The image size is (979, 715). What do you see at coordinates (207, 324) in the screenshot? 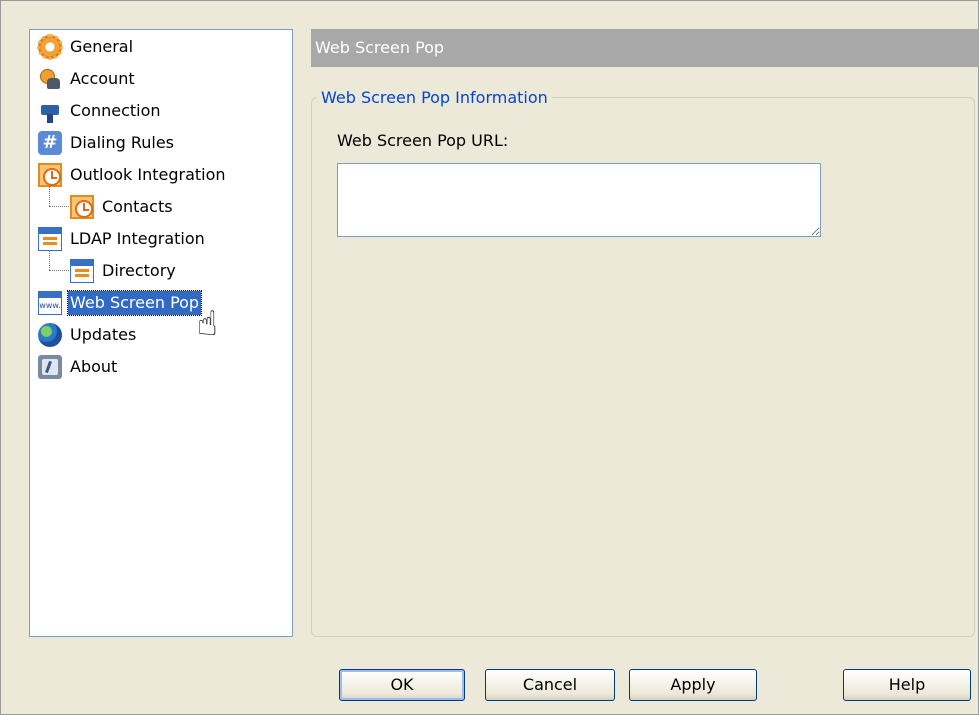
I see `hand-cursor-icon: ☝` at bounding box center [207, 324].